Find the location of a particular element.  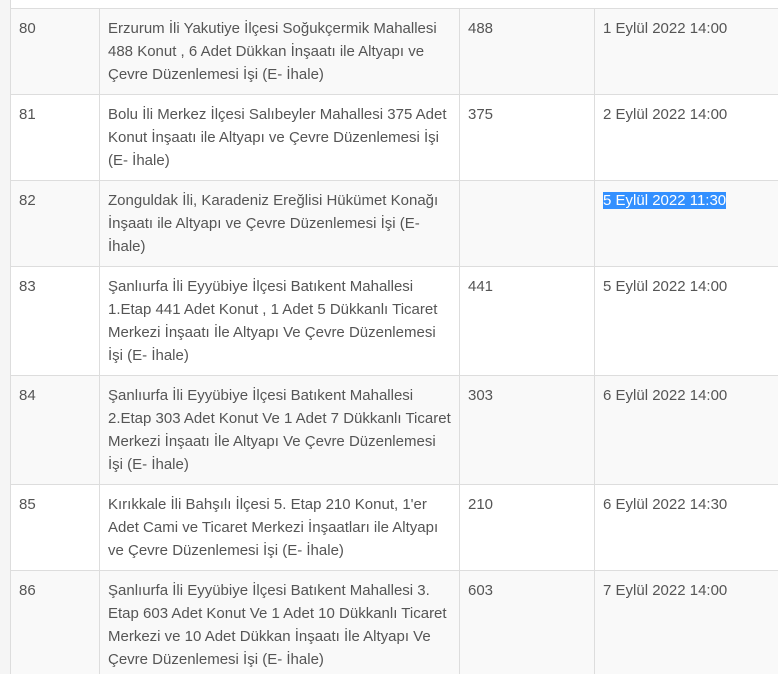

tender-date: 6 Eylül 2022 14:30 is located at coordinates (686, 527).